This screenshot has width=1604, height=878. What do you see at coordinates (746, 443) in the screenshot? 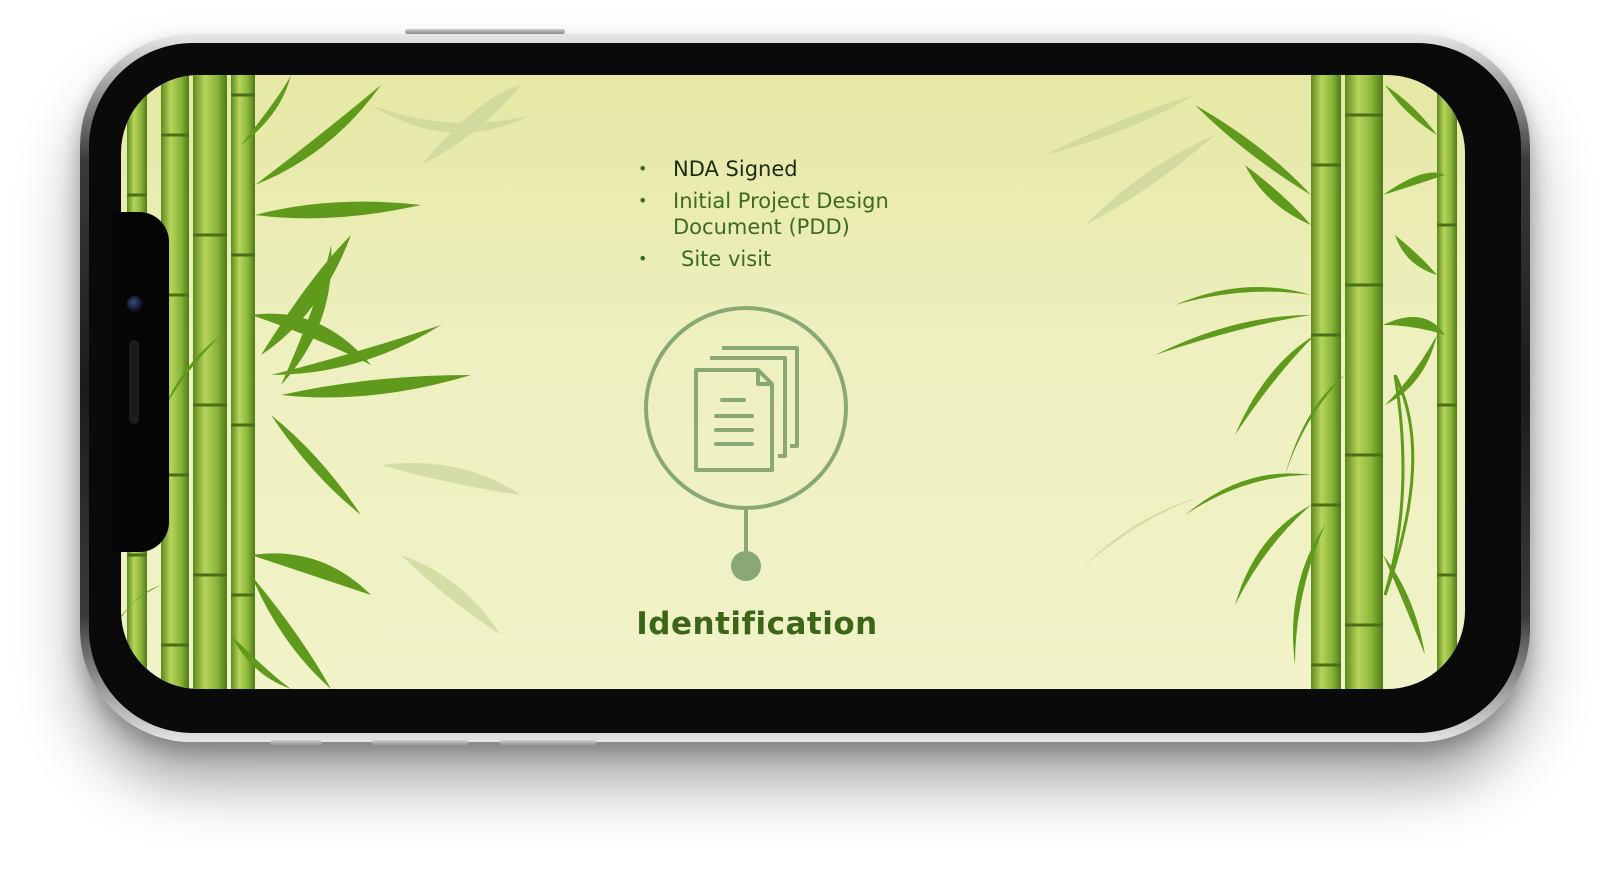
I see `documents-icon` at bounding box center [746, 443].